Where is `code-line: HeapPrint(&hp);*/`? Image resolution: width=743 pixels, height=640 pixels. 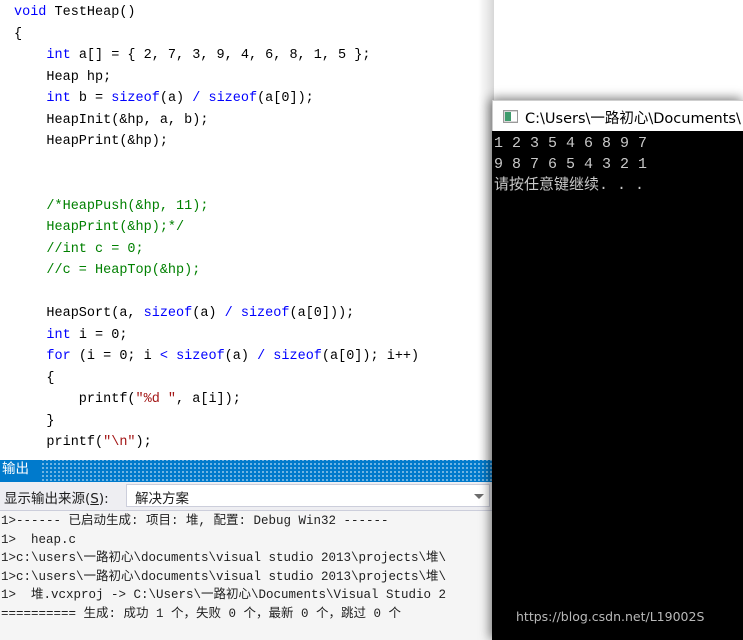
code-line: HeapPrint(&hp);*/ is located at coordinates (209, 228).